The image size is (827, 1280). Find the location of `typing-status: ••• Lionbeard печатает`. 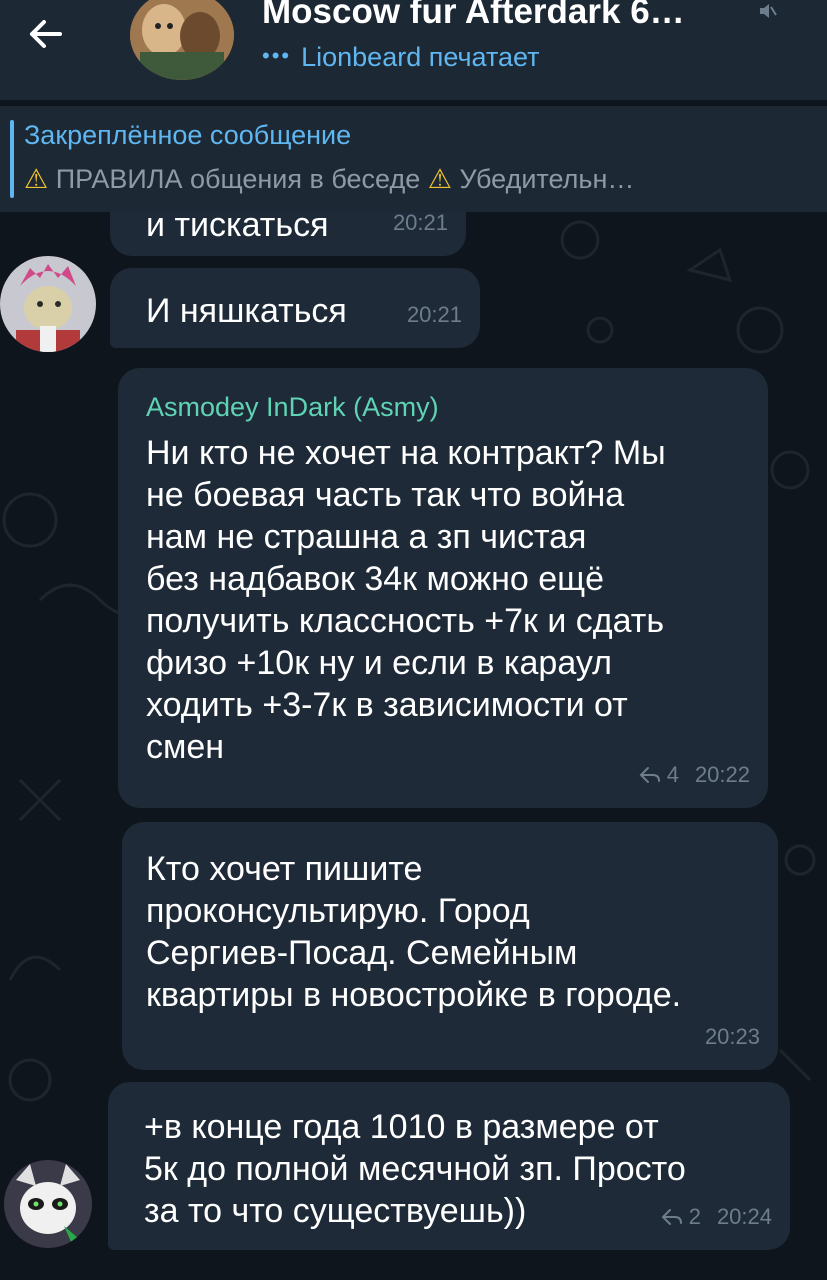

typing-status: ••• Lionbeard печатает is located at coordinates (401, 57).